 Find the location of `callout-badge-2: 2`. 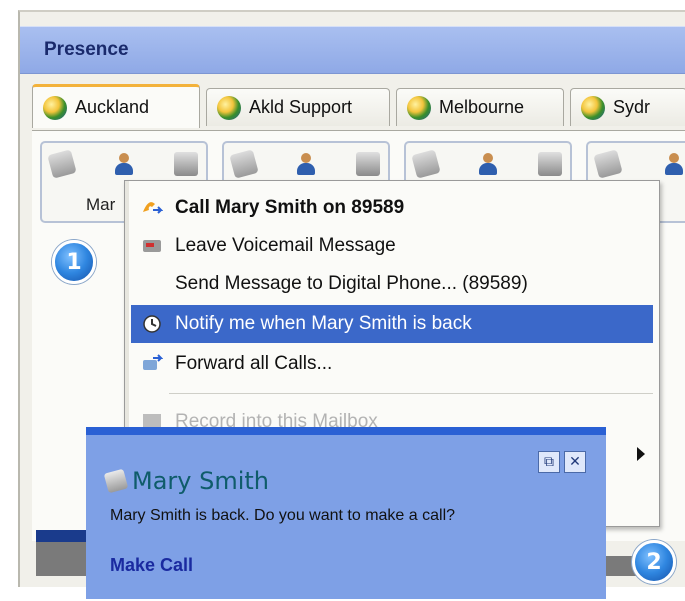

callout-badge-2: 2 is located at coordinates (654, 562).